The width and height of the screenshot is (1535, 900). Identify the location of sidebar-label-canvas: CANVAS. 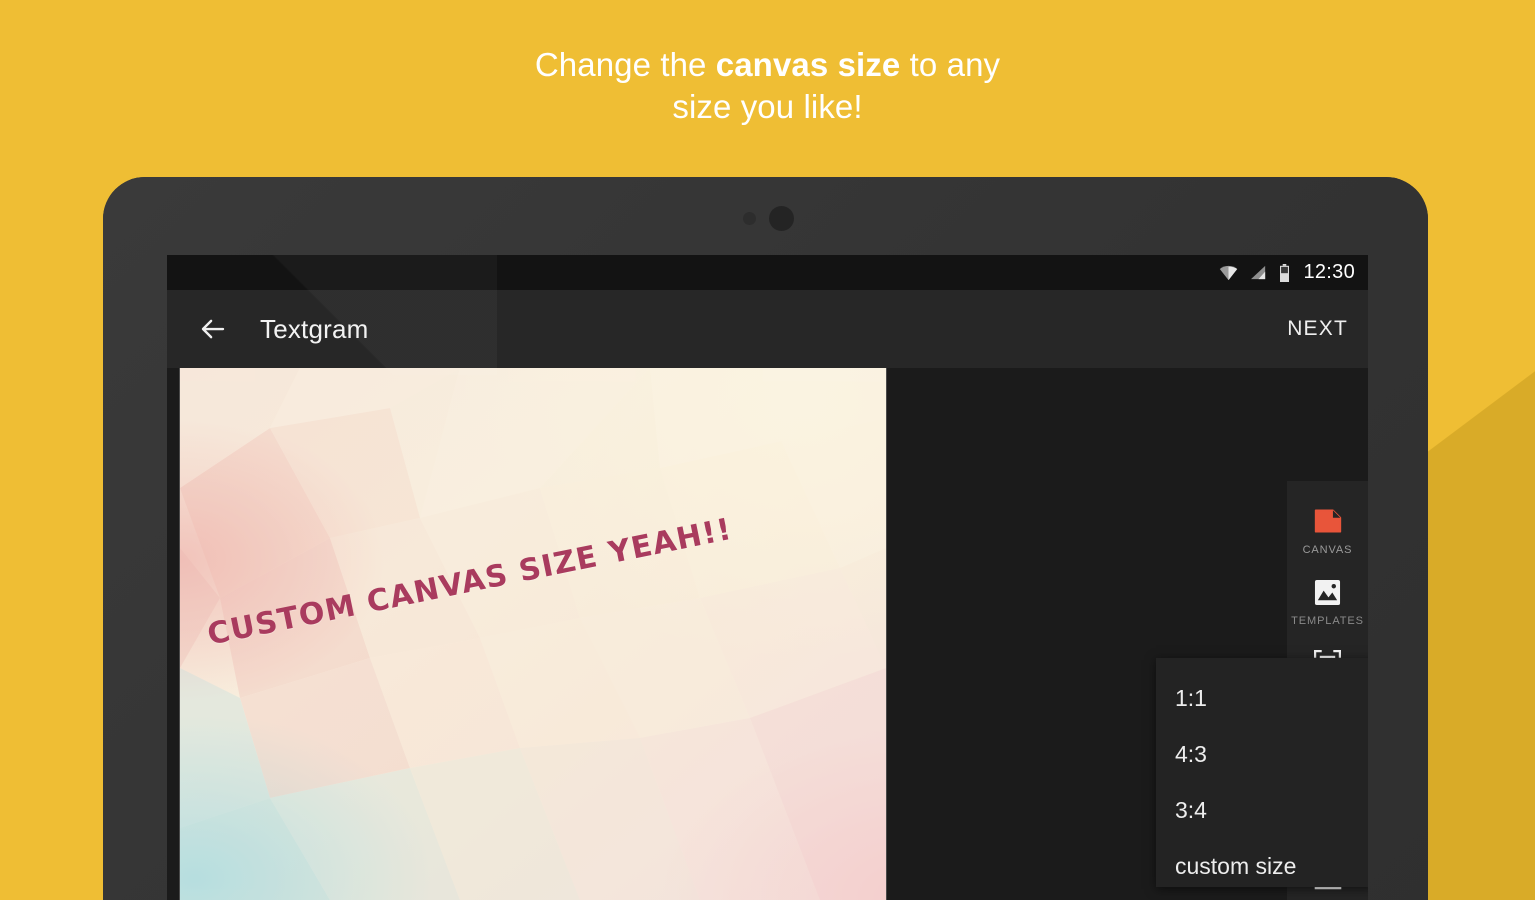
(1327, 550).